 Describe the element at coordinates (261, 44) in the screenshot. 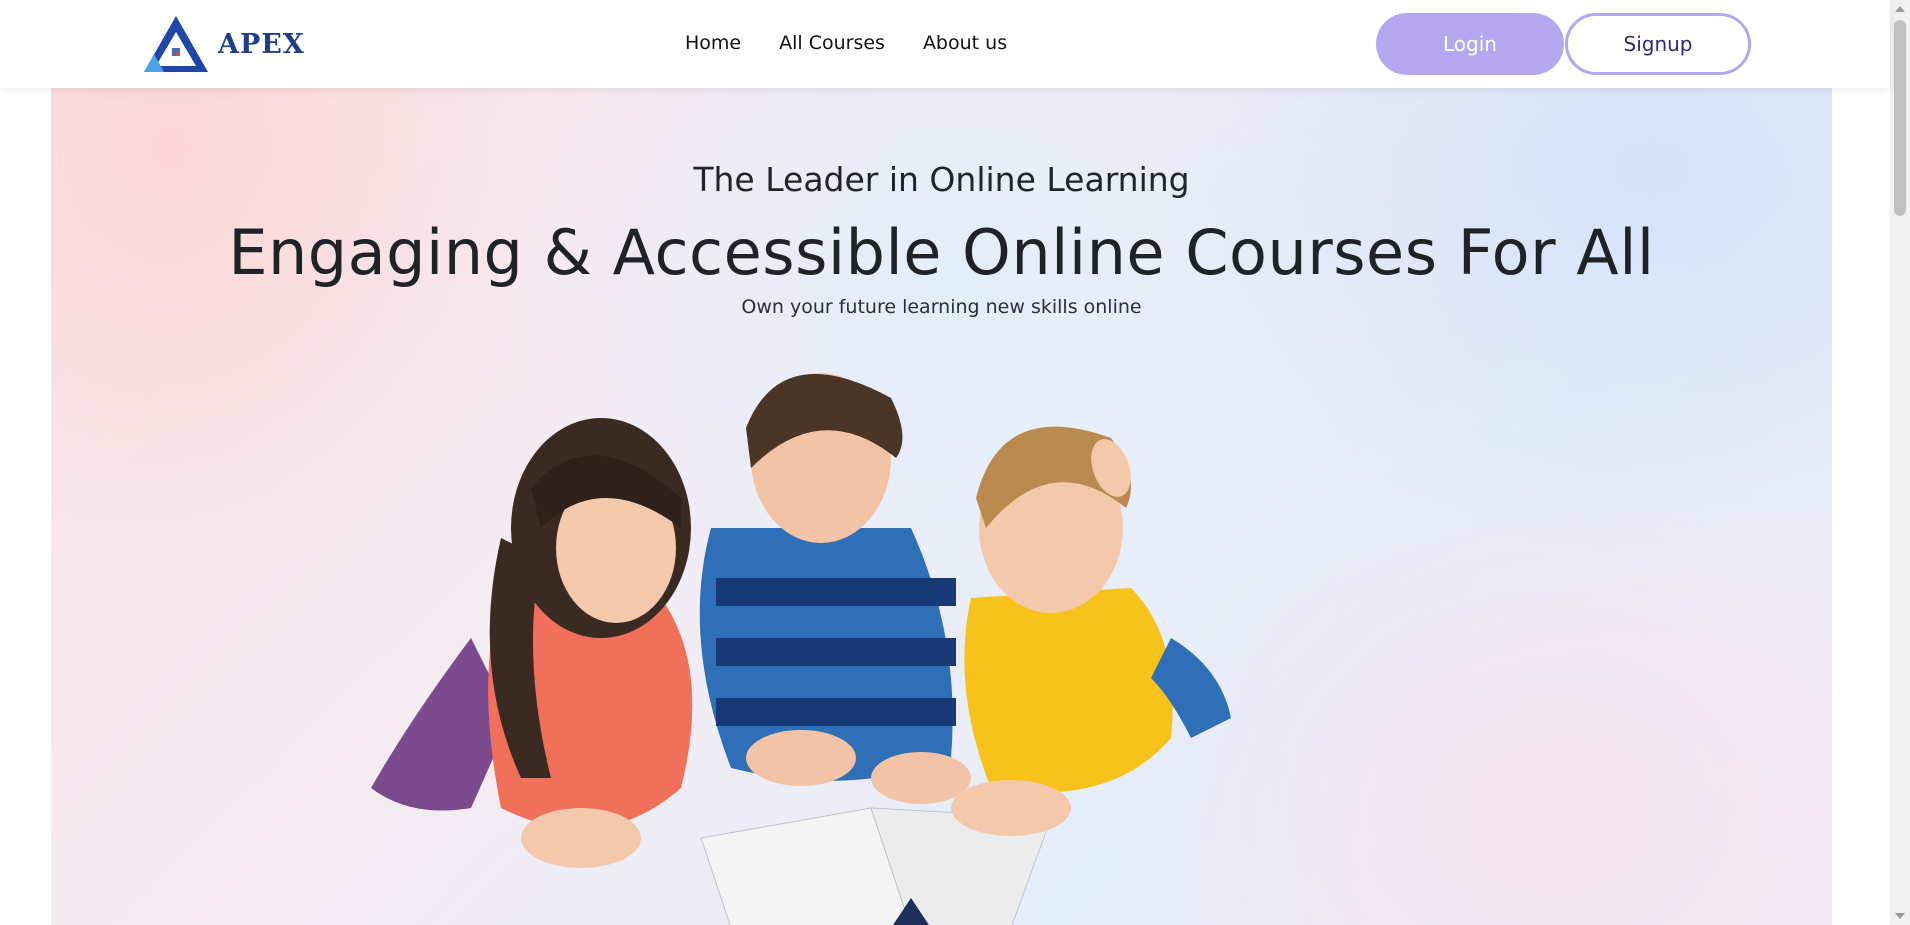

I see `brand-name: APEX` at that location.